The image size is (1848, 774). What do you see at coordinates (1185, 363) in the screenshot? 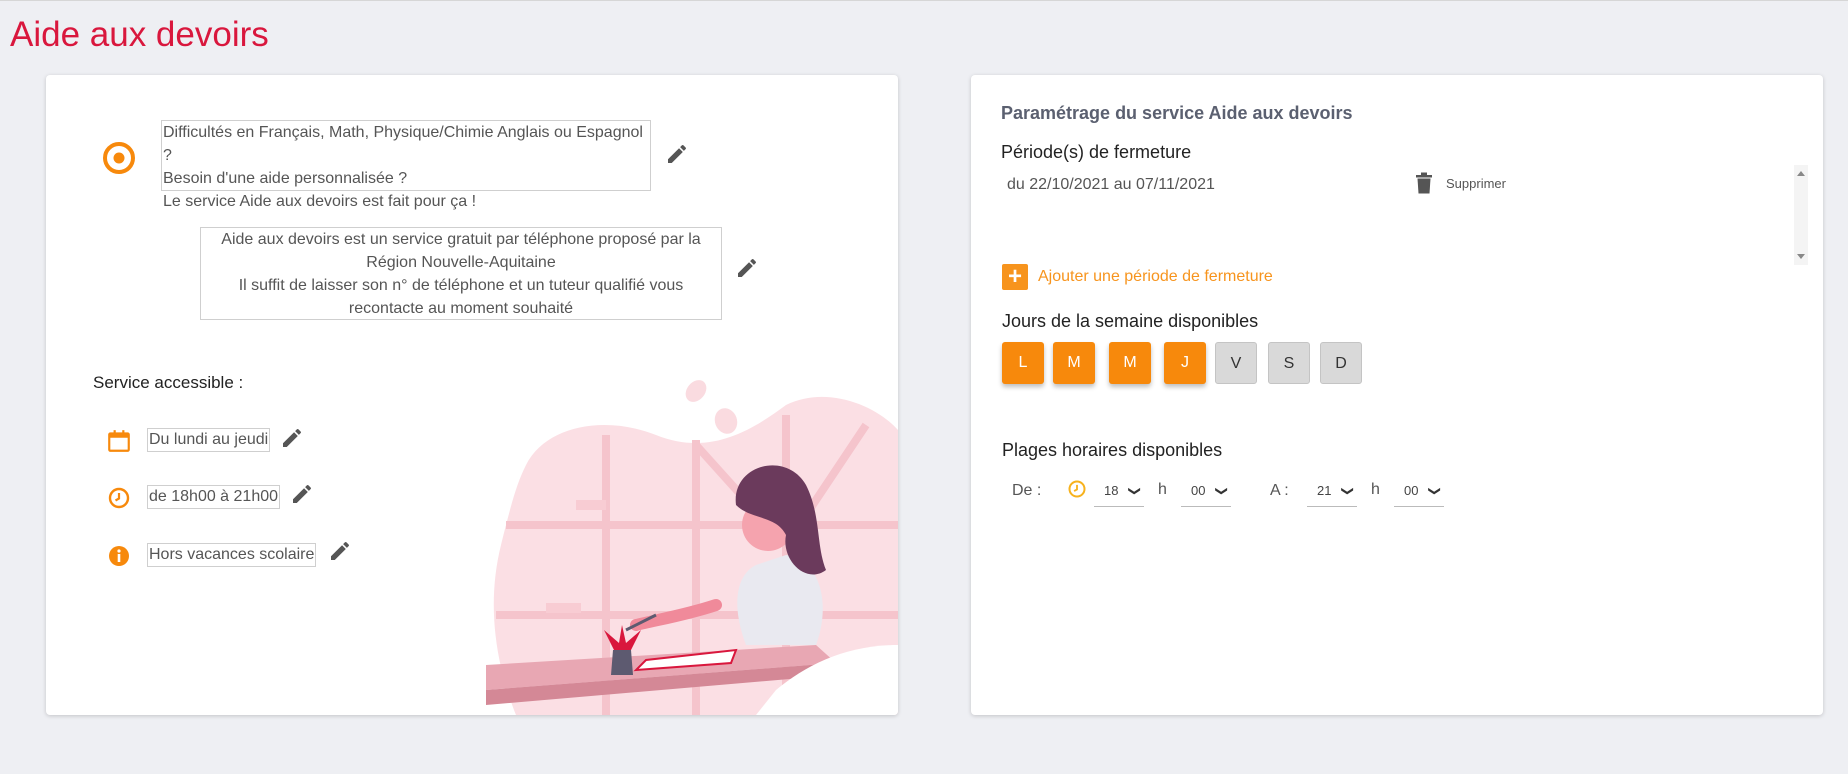
I see `day-toggle-thursday: J` at bounding box center [1185, 363].